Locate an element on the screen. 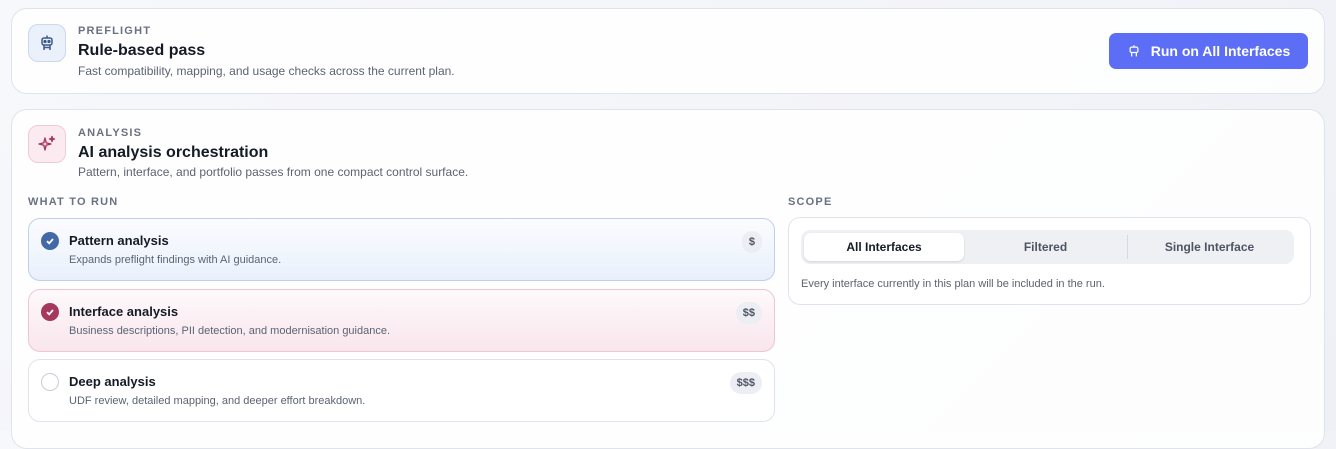 Image resolution: width=1336 pixels, height=449 pixels. analysis-eyebrow: ANALYSIS is located at coordinates (110, 133).